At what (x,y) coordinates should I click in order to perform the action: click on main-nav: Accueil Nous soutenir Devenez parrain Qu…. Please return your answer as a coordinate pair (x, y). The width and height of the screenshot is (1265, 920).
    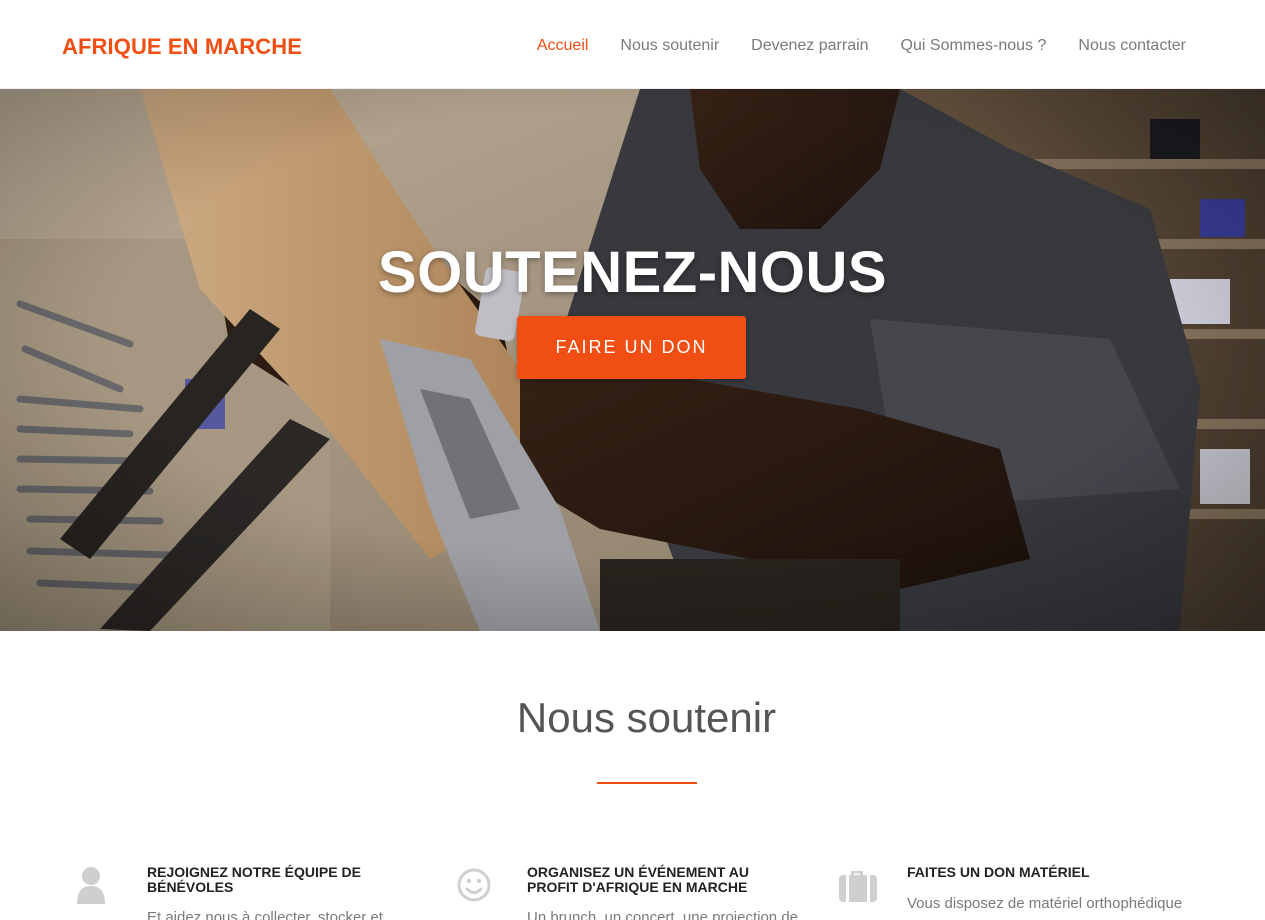
    Looking at the image, I should click on (861, 46).